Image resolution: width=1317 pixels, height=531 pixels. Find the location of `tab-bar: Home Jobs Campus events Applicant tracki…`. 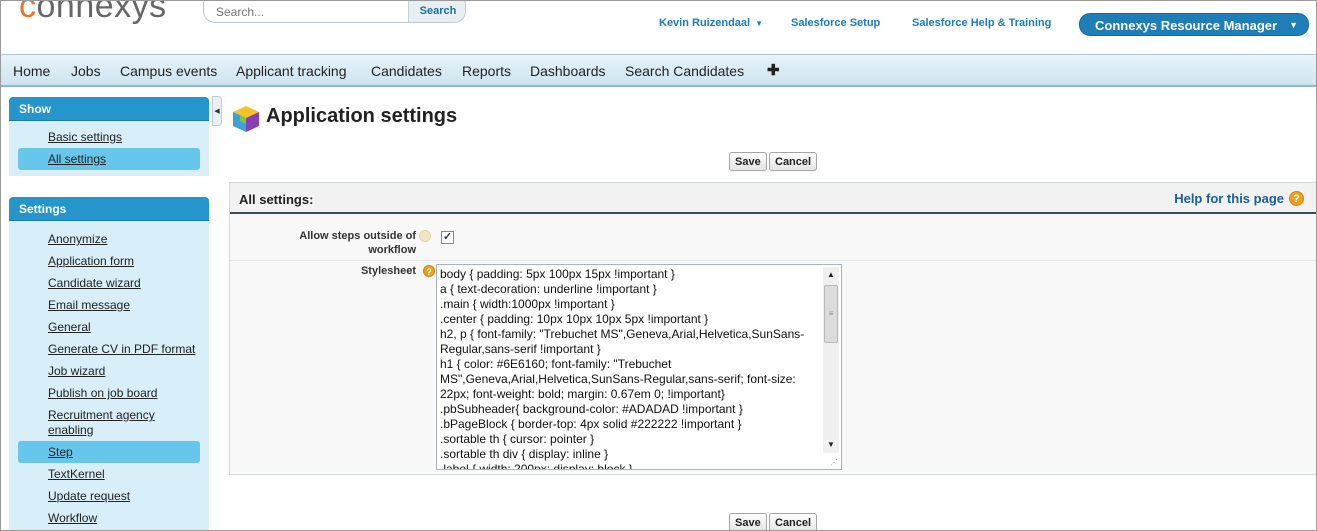

tab-bar: Home Jobs Campus events Applicant tracki… is located at coordinates (658, 70).